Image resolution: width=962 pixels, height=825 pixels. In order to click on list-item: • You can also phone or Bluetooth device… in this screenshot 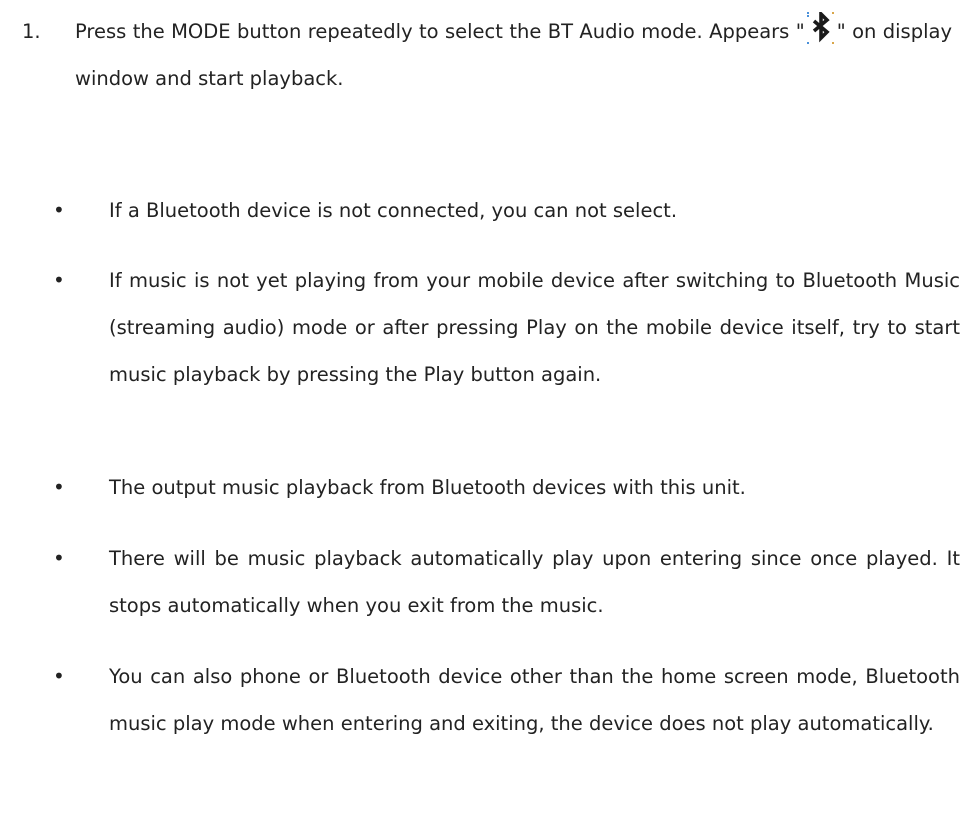, I will do `click(506, 700)`.